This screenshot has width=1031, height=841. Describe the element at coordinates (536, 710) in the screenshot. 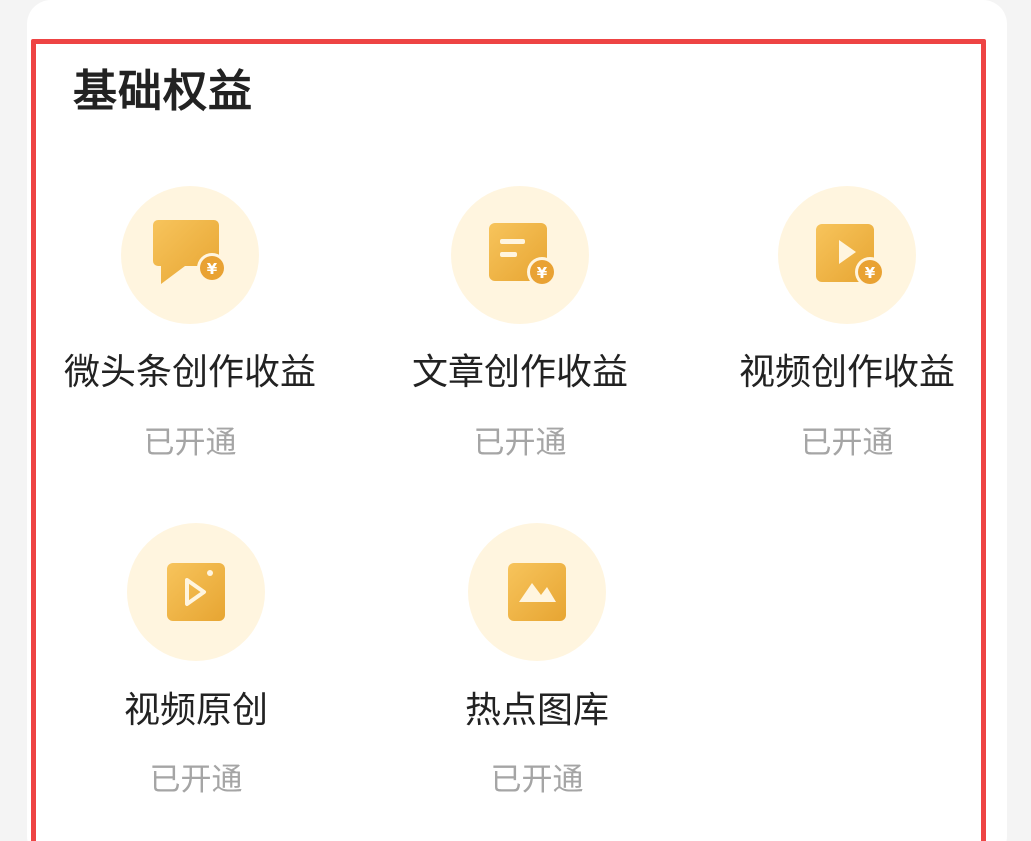

I see `benefit-label: 热点图库` at that location.